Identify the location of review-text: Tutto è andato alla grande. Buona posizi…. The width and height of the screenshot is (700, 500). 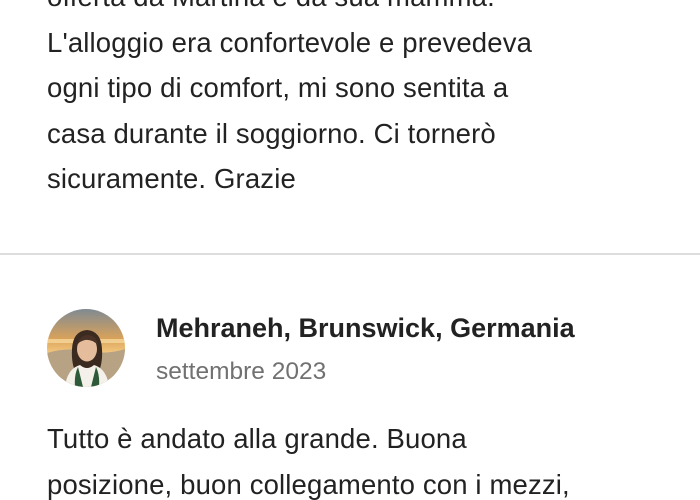
(308, 458).